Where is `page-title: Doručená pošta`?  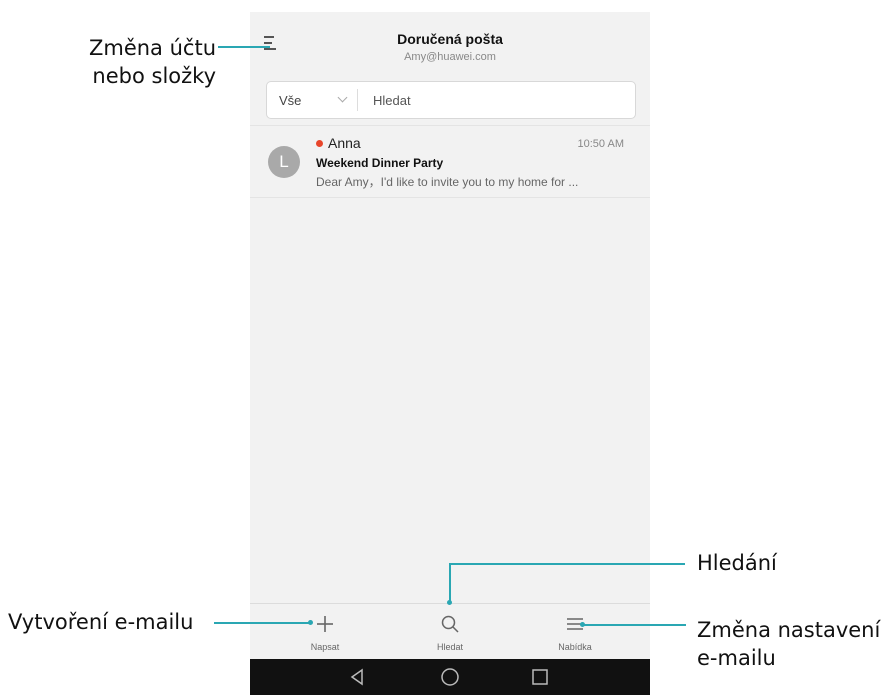 page-title: Doručená pošta is located at coordinates (450, 39).